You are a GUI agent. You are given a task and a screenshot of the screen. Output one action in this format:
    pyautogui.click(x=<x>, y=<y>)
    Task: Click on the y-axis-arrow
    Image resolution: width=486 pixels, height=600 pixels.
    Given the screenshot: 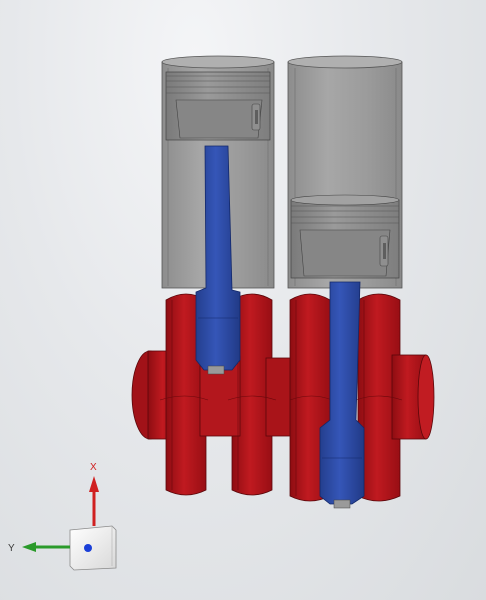 What is the action you would take?
    pyautogui.click(x=46, y=547)
    